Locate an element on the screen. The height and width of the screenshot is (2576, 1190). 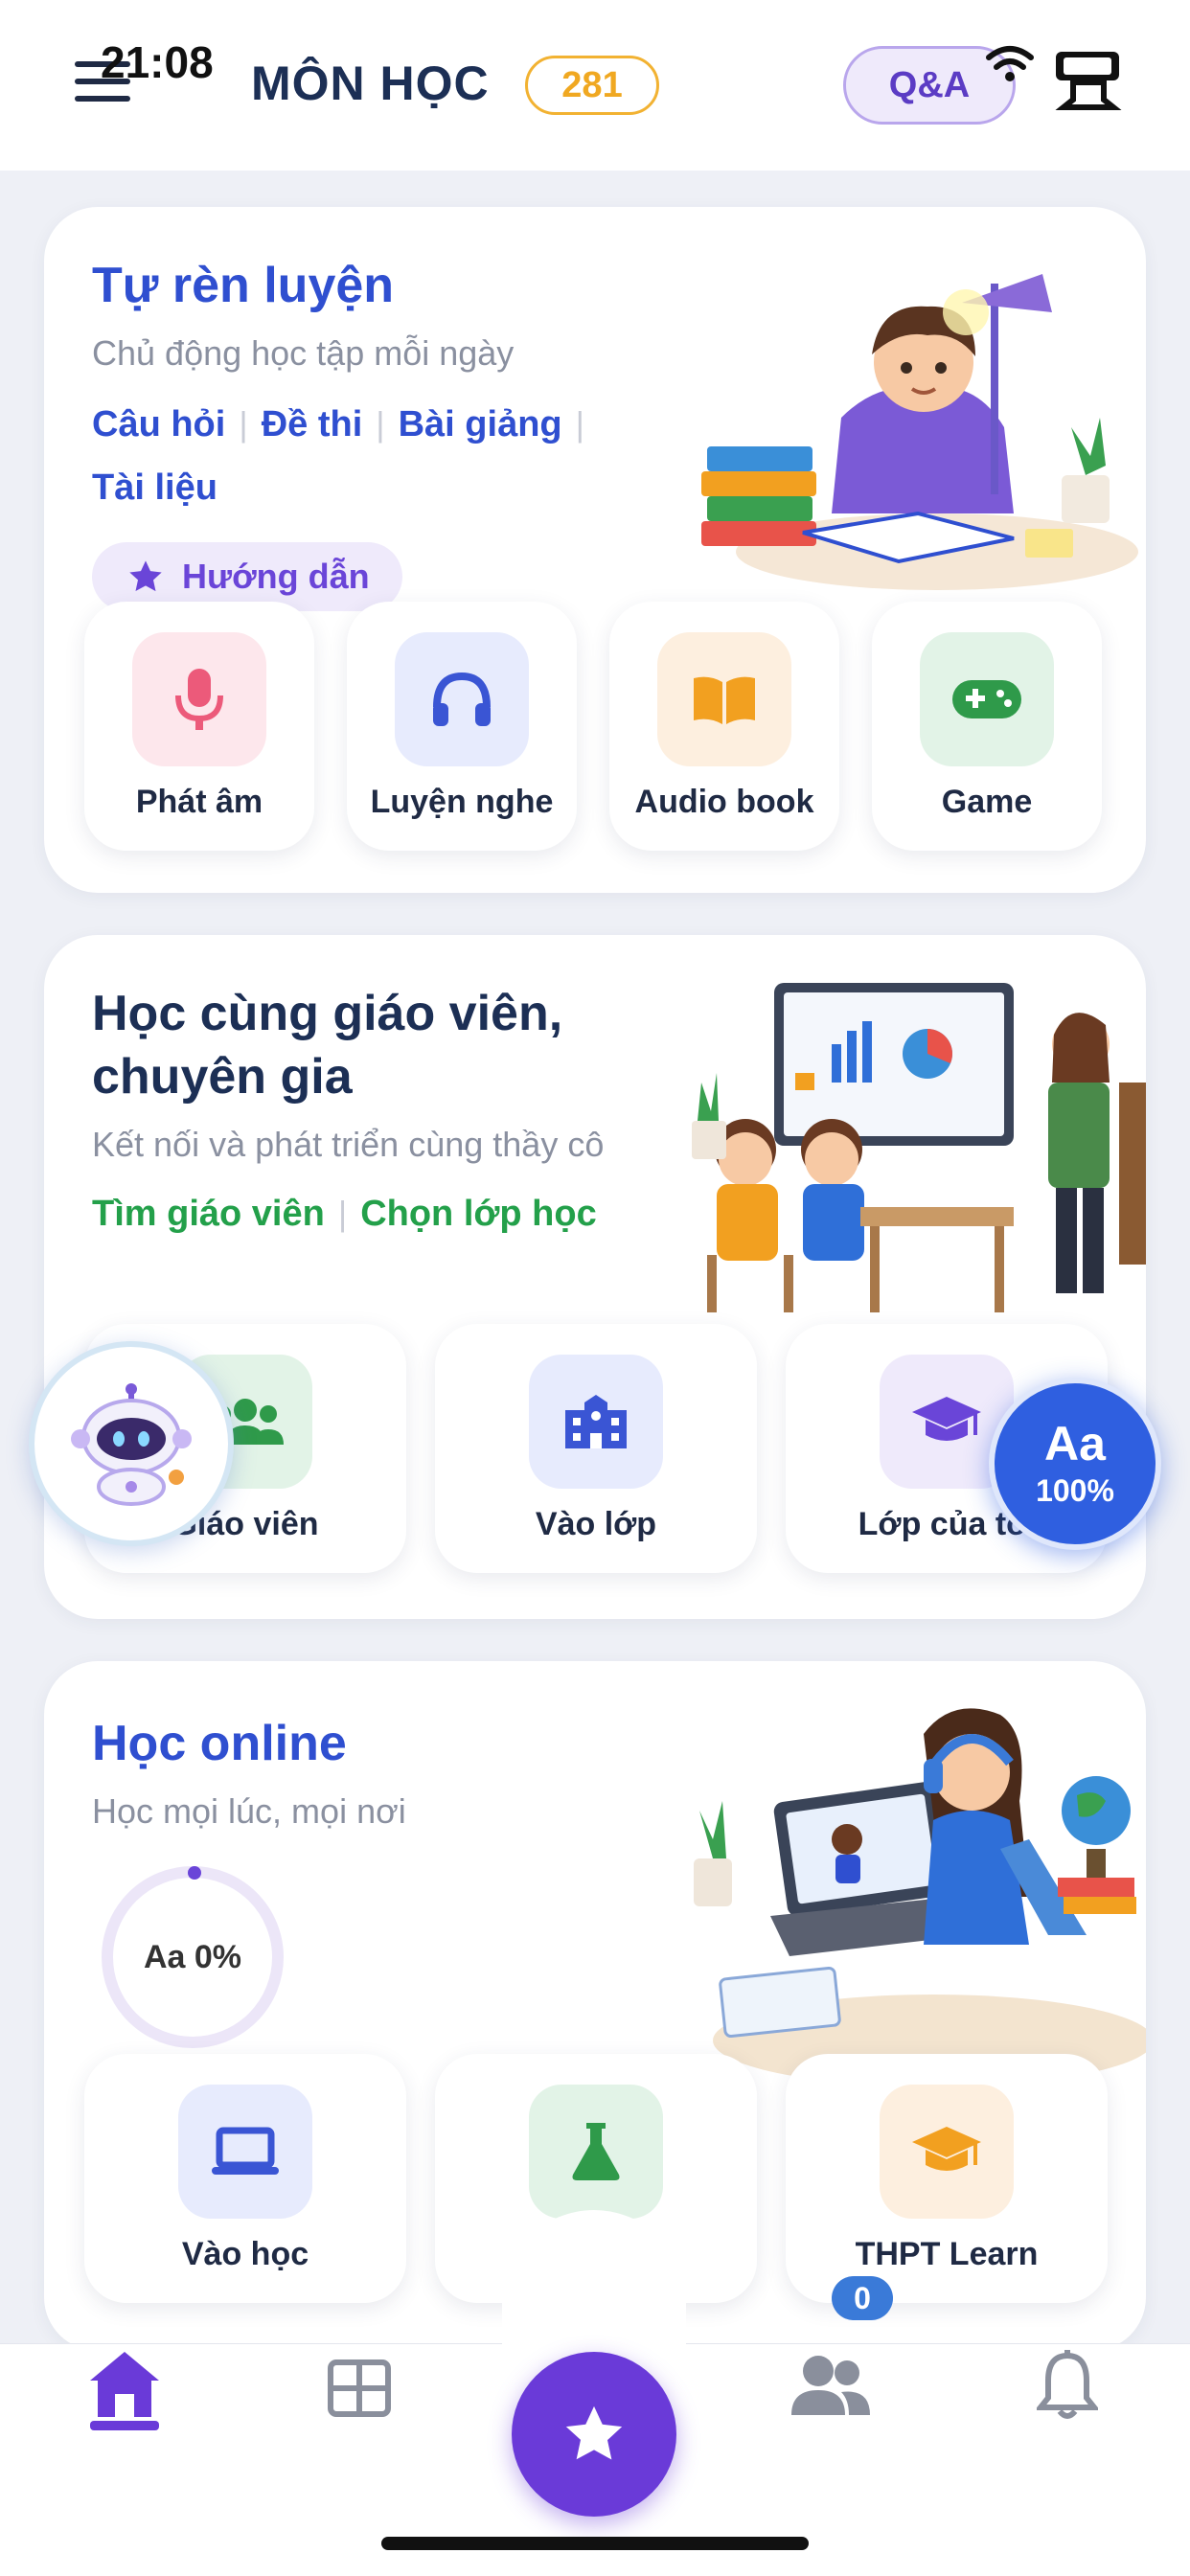
microphone-icon is located at coordinates (199, 699).